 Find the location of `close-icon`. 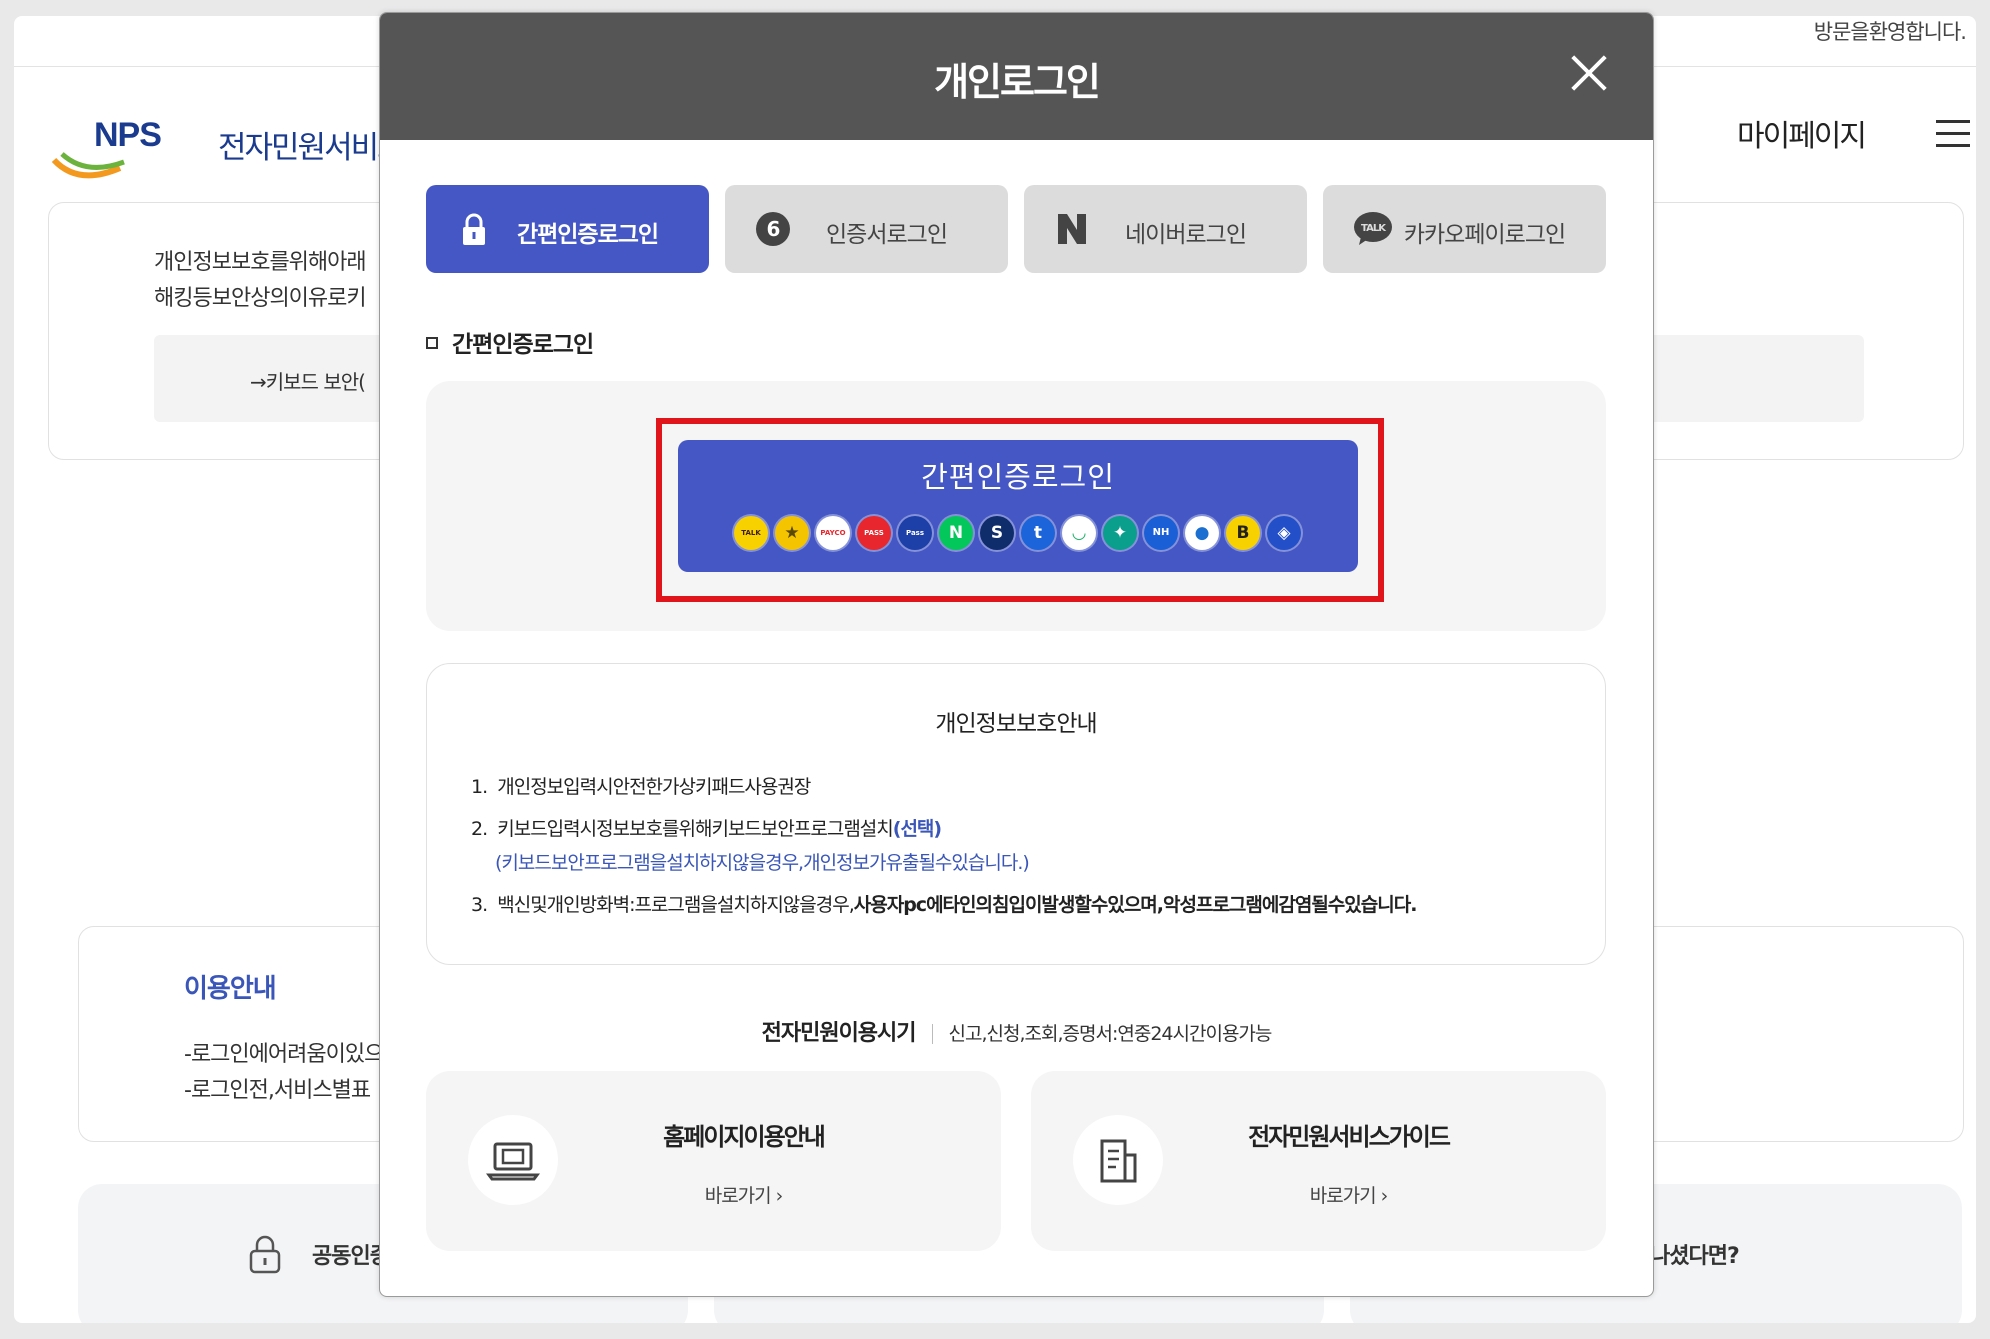

close-icon is located at coordinates (1589, 73).